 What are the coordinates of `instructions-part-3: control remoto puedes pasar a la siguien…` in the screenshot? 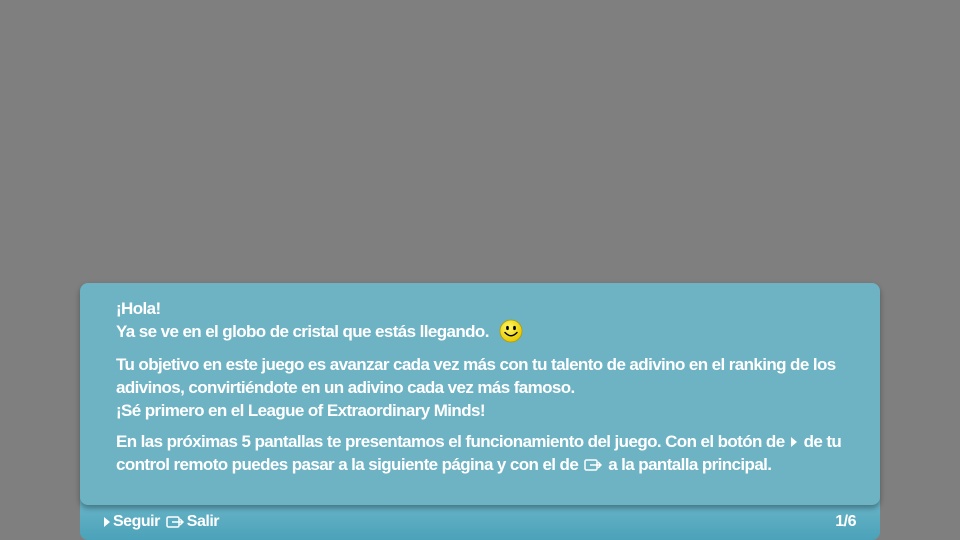 It's located at (347, 464).